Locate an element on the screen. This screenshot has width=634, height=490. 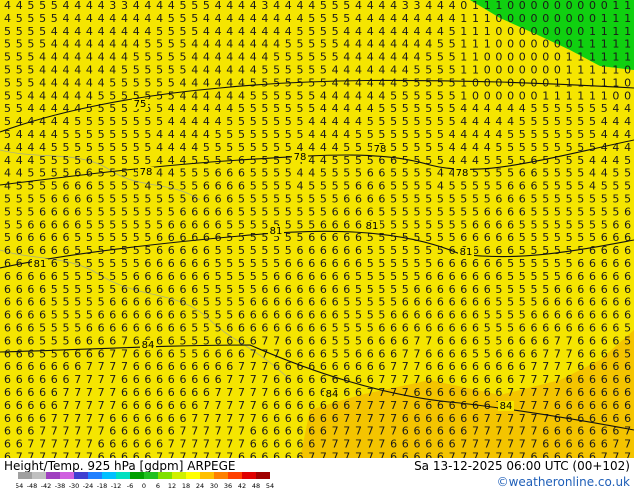
scale-tick: 30 is located at coordinates (214, 486).